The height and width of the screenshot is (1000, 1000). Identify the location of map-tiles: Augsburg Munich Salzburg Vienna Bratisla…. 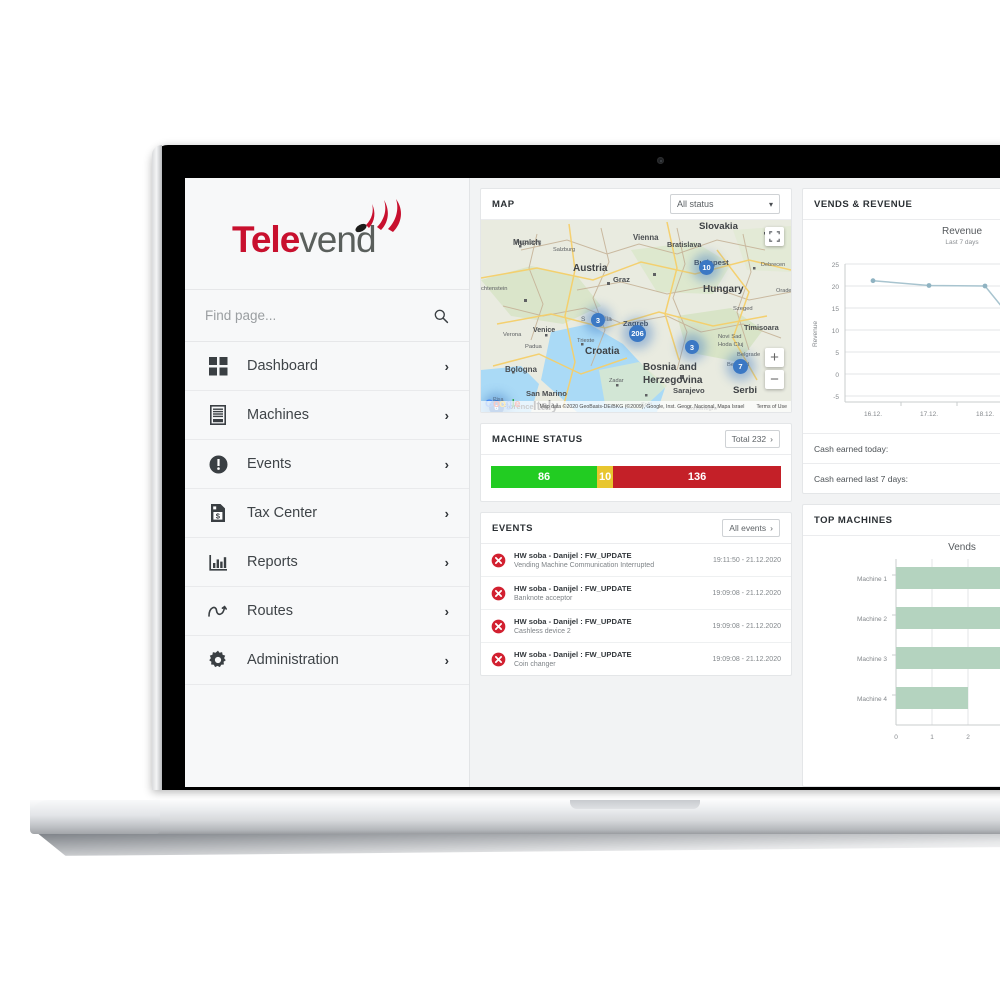
(636, 316).